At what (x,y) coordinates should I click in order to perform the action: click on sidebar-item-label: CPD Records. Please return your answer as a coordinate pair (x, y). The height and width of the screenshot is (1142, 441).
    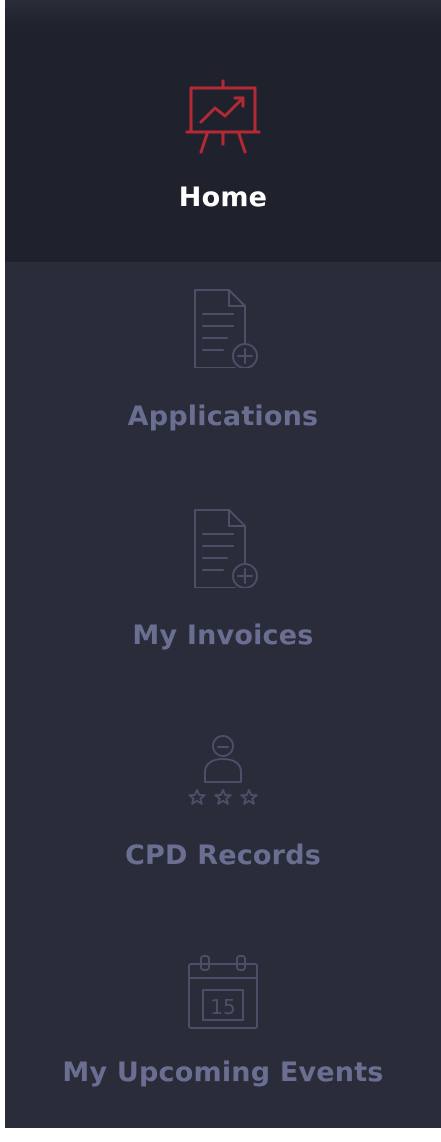
    Looking at the image, I should click on (223, 855).